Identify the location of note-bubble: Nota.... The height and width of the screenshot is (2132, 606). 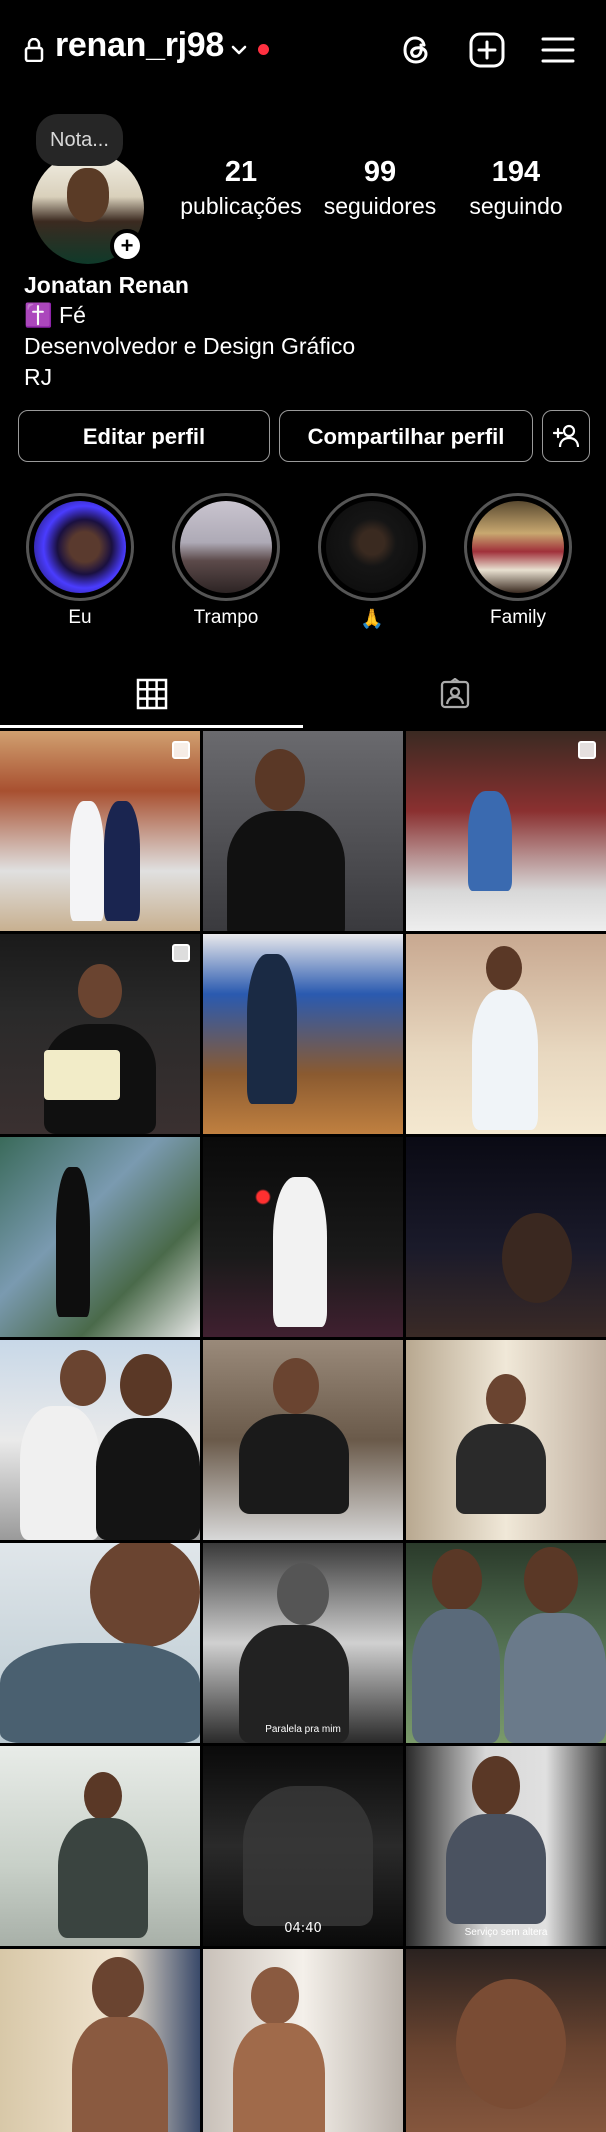
(79, 140).